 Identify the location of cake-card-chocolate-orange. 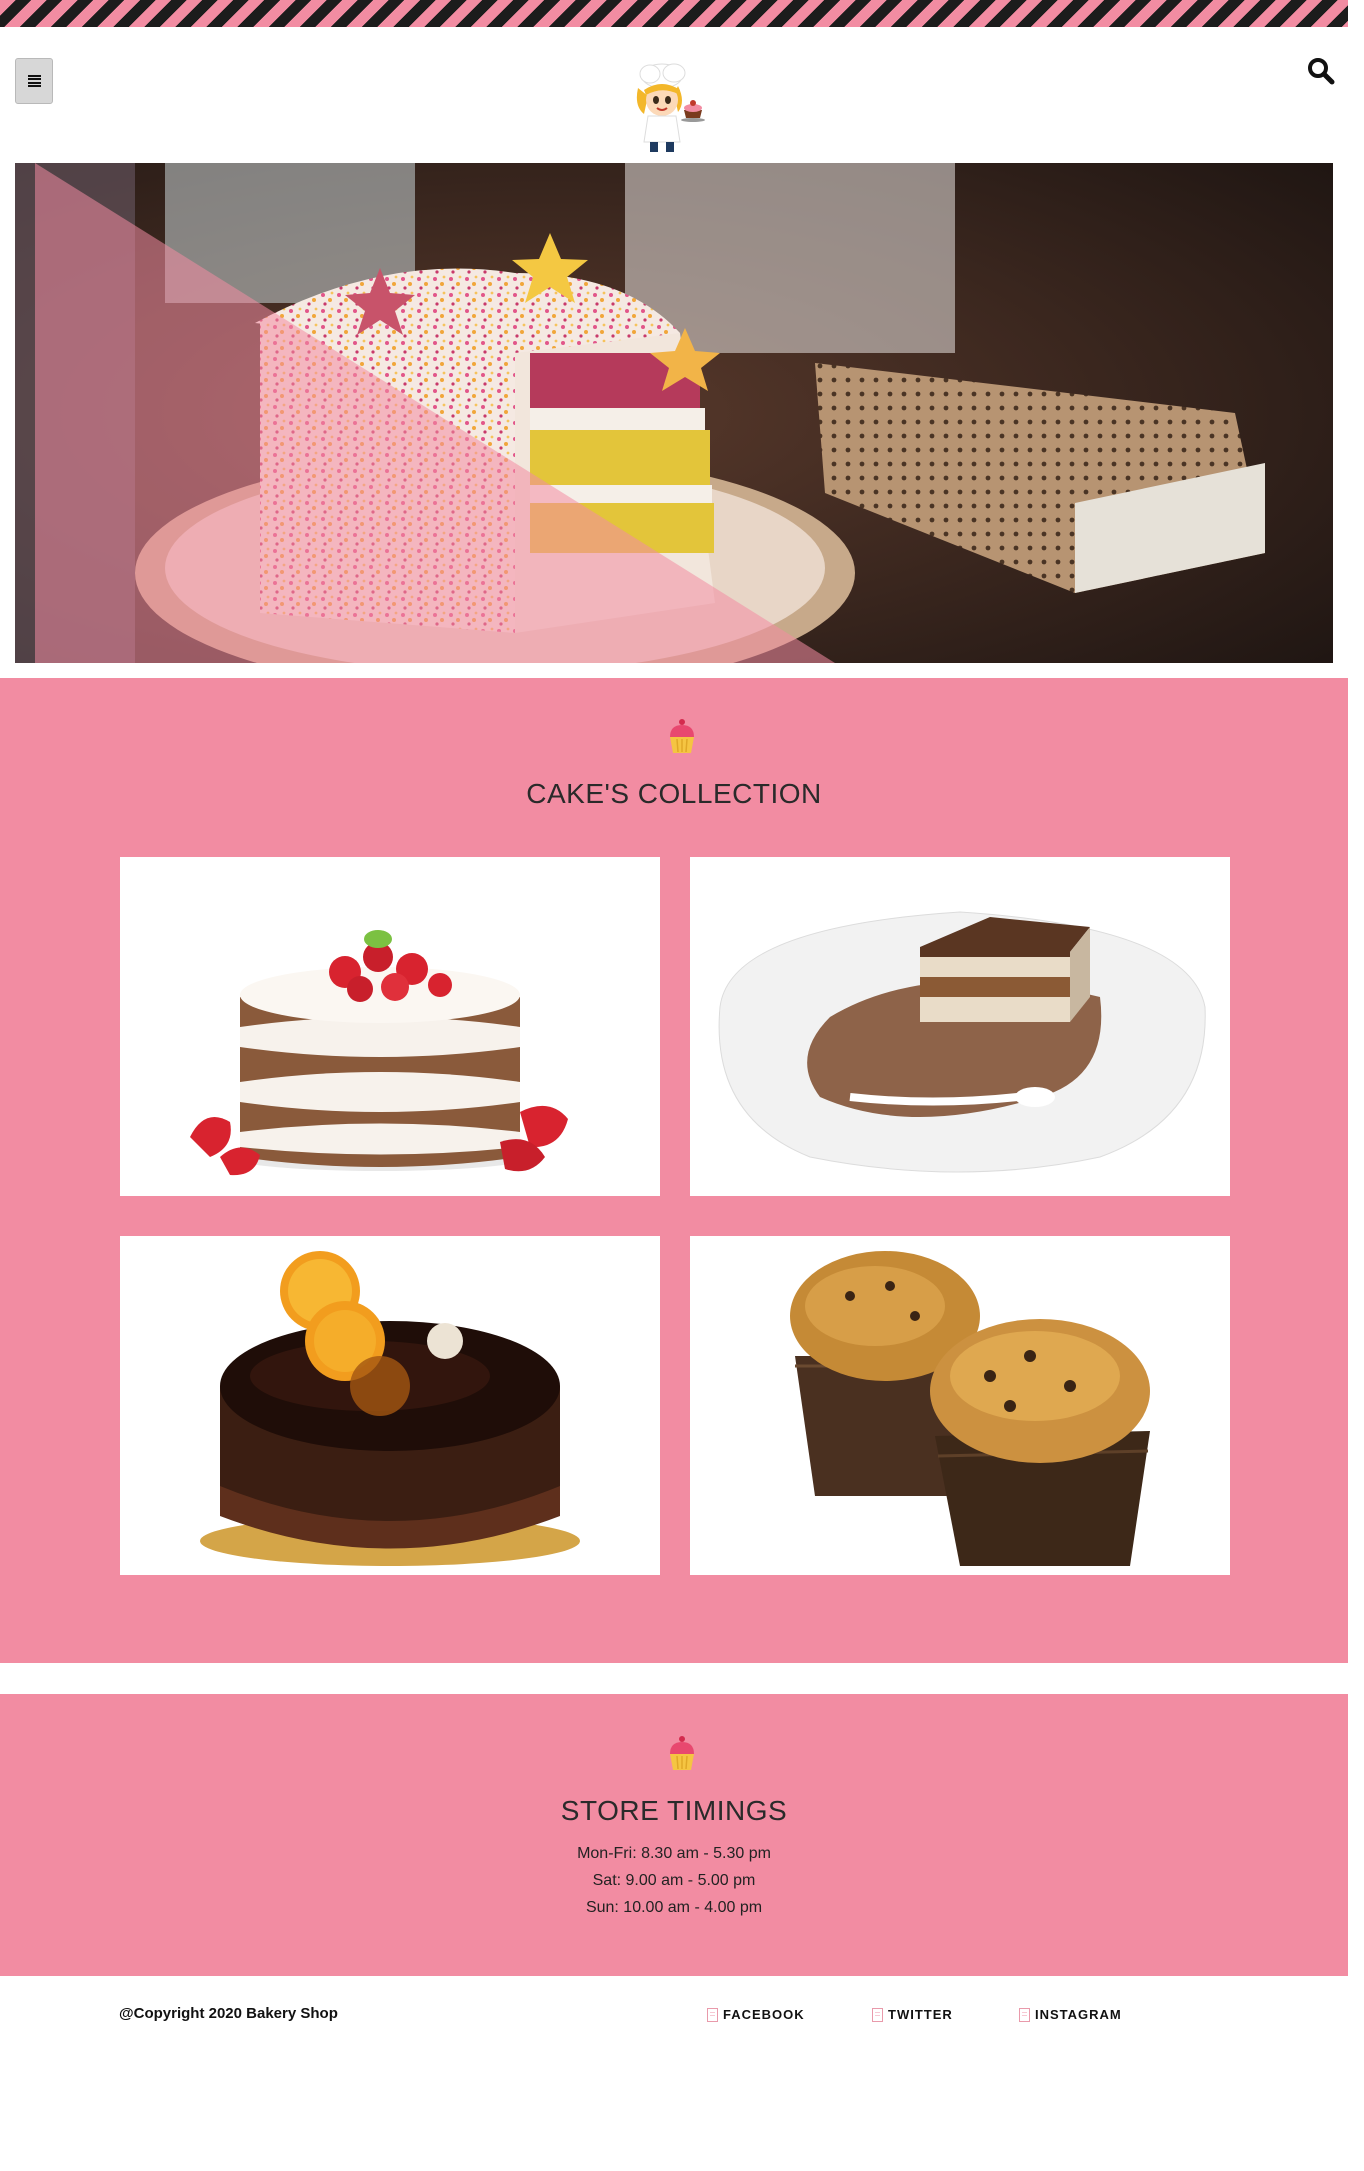
(390, 1405).